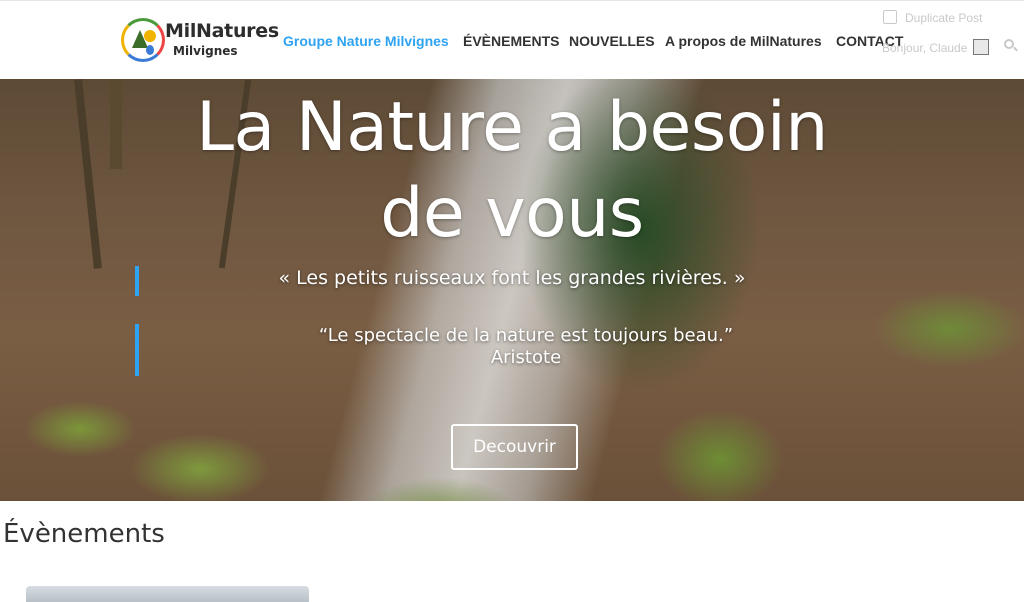 The height and width of the screenshot is (602, 1024). I want to click on avatar, so click(981, 47).